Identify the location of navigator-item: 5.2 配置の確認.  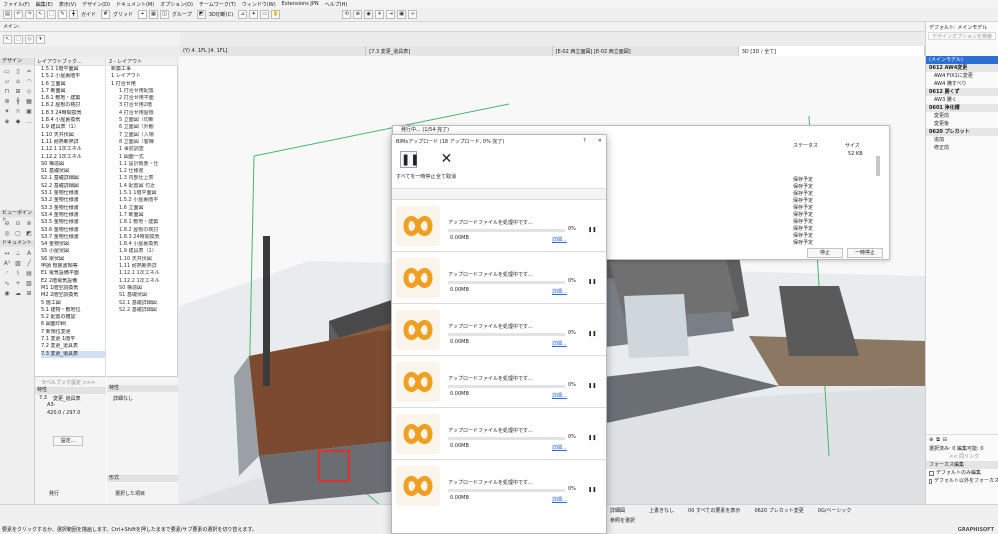
(73, 317).